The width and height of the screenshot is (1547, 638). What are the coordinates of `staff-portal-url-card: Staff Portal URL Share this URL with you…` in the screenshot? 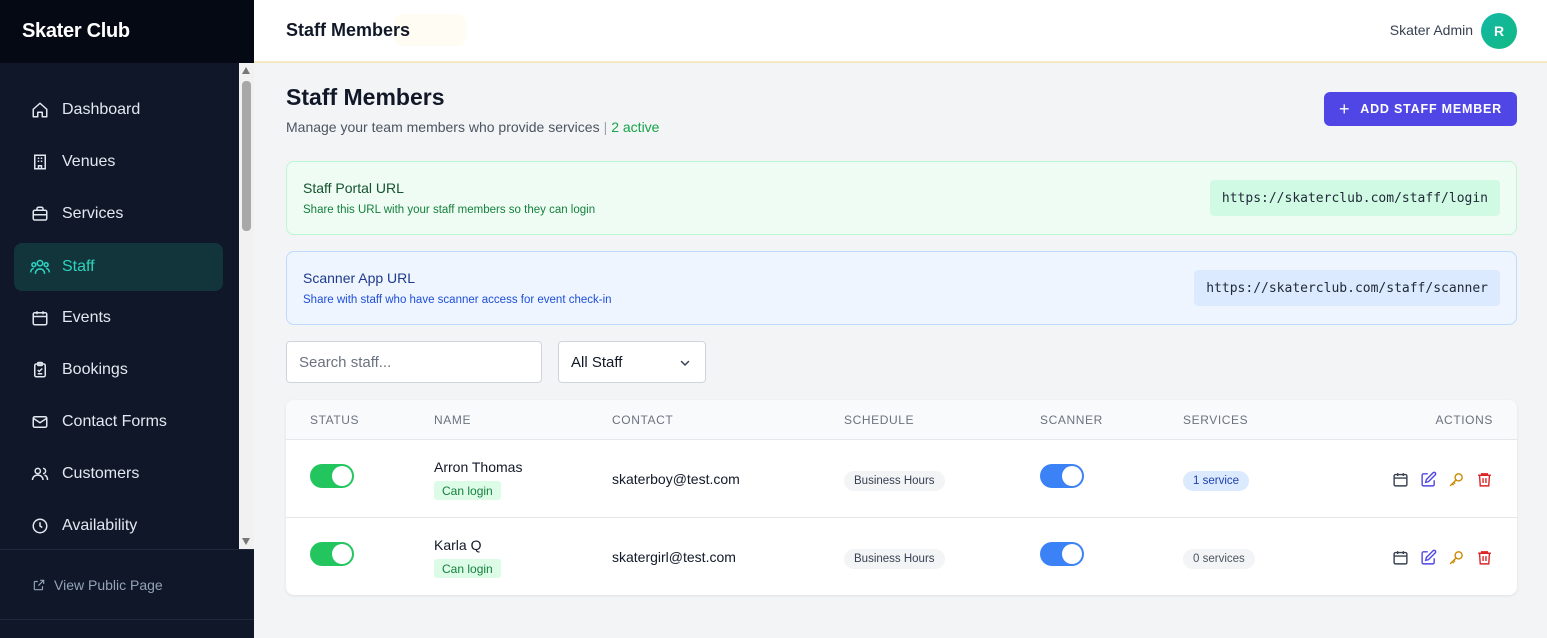 It's located at (901, 198).